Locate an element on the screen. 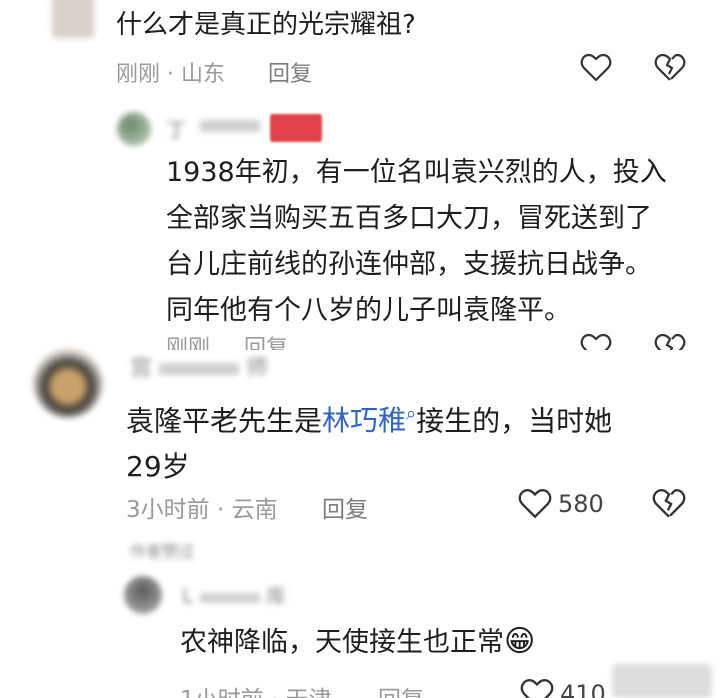  like-count: 410 is located at coordinates (583, 689).